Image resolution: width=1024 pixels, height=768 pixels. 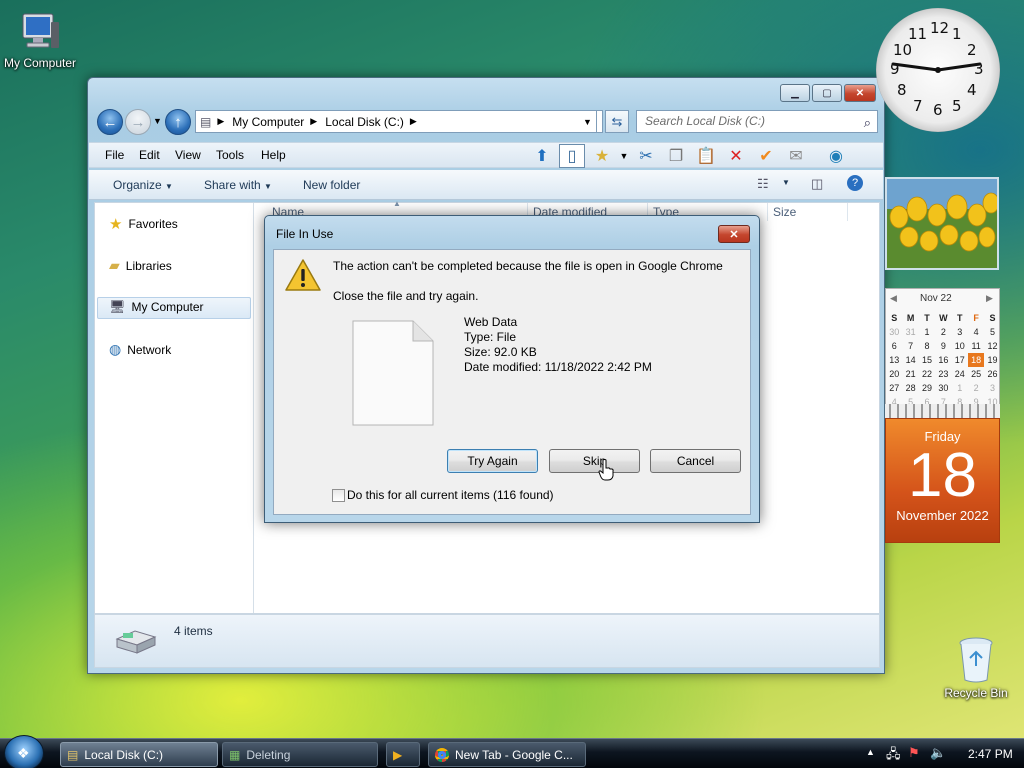 What do you see at coordinates (114, 155) in the screenshot?
I see `menu-file: File` at bounding box center [114, 155].